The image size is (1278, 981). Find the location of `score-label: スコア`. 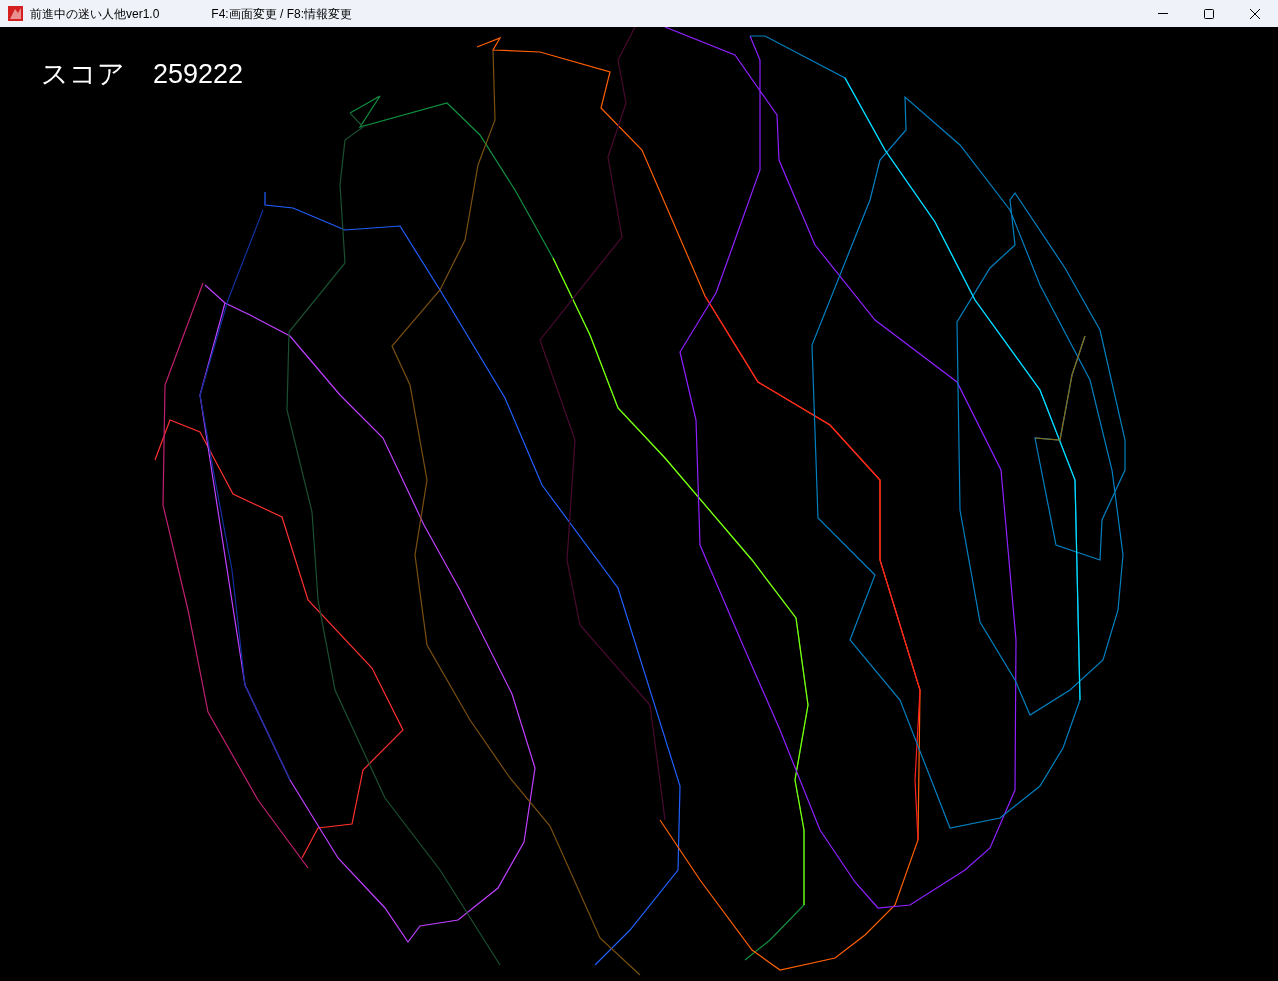

score-label: スコア is located at coordinates (83, 74).